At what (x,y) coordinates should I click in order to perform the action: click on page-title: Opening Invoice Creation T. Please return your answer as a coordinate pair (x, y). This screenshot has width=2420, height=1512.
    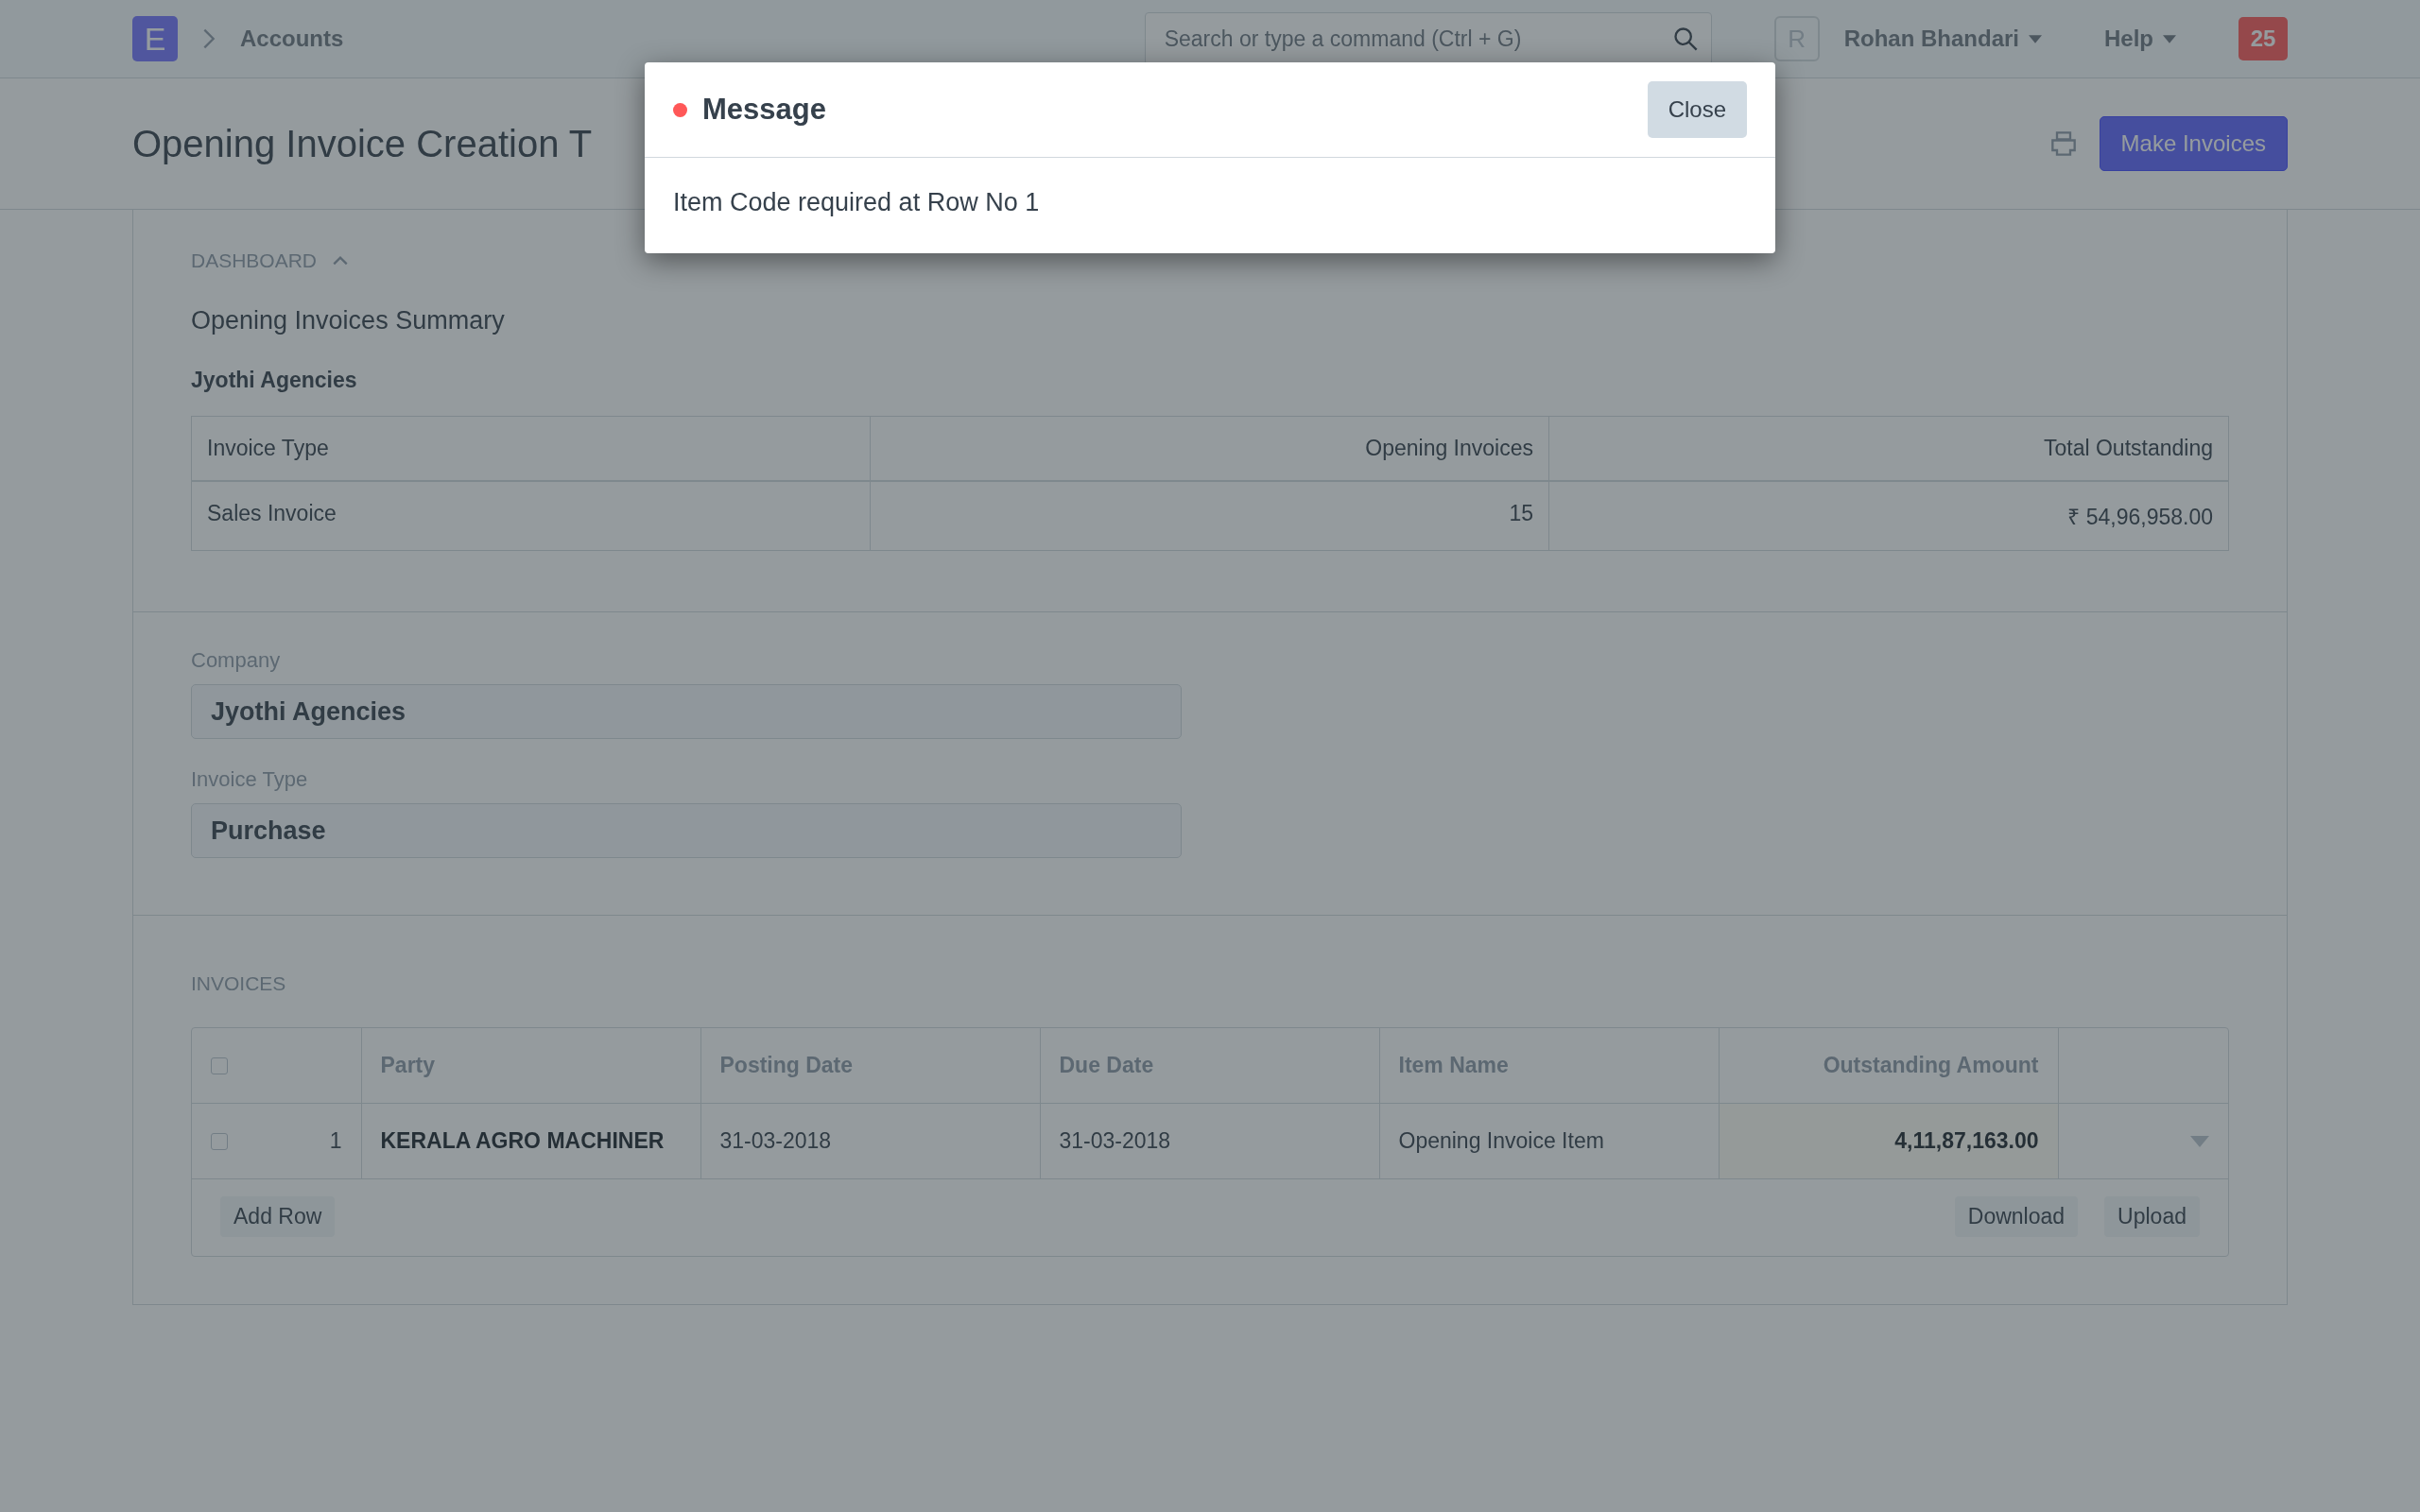
    Looking at the image, I should click on (362, 143).